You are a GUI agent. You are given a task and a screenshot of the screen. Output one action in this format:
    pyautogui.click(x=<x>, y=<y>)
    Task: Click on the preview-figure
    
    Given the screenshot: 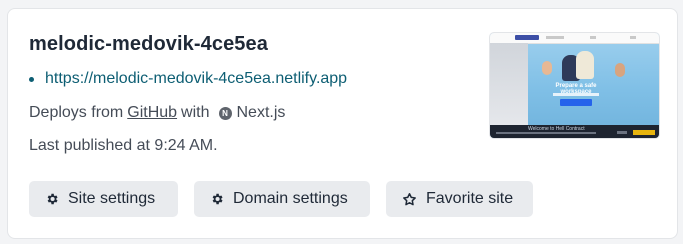 What is the action you would take?
    pyautogui.click(x=585, y=65)
    